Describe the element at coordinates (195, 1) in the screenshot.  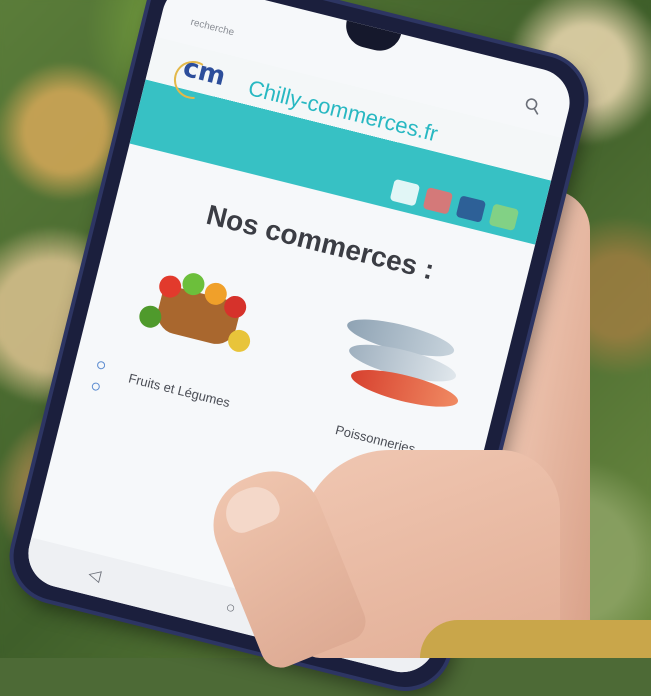
I see `status-left` at that location.